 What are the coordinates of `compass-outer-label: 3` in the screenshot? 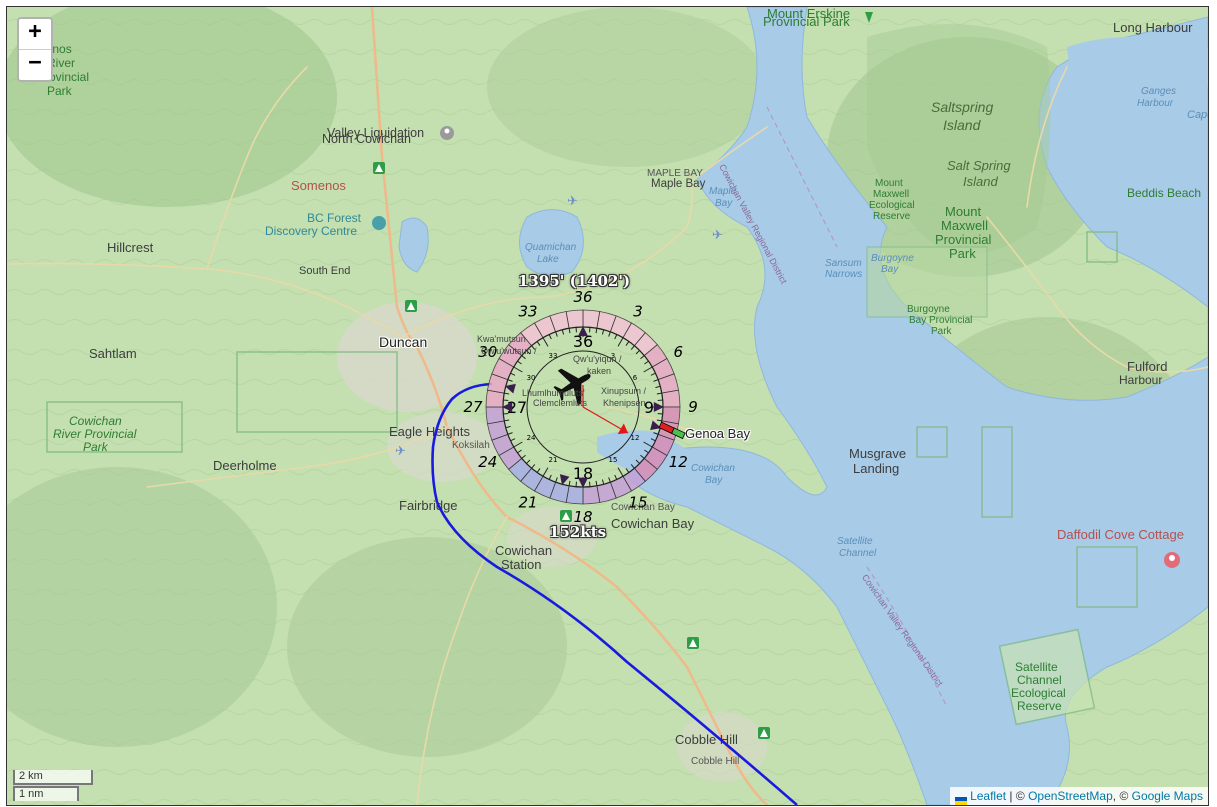 It's located at (638, 312).